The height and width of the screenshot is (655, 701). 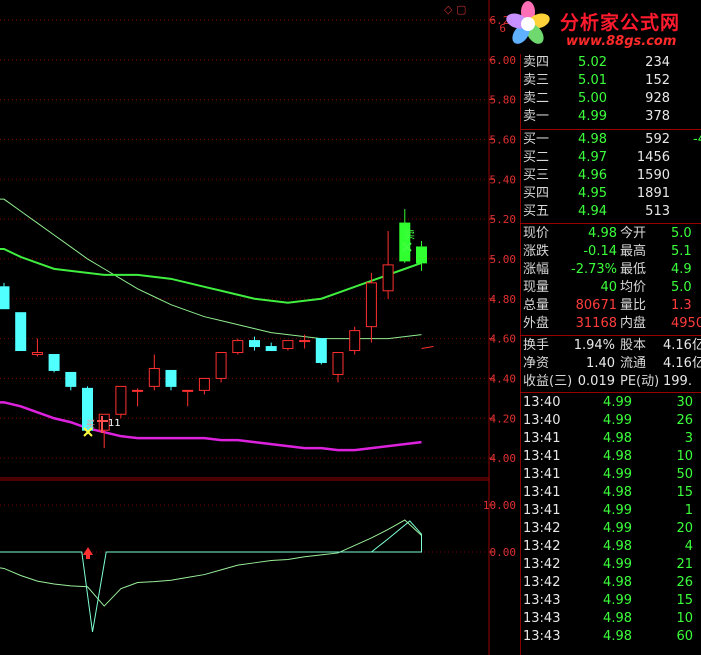 What do you see at coordinates (657, 98) in the screenshot?
I see `ask-volume: 928` at bounding box center [657, 98].